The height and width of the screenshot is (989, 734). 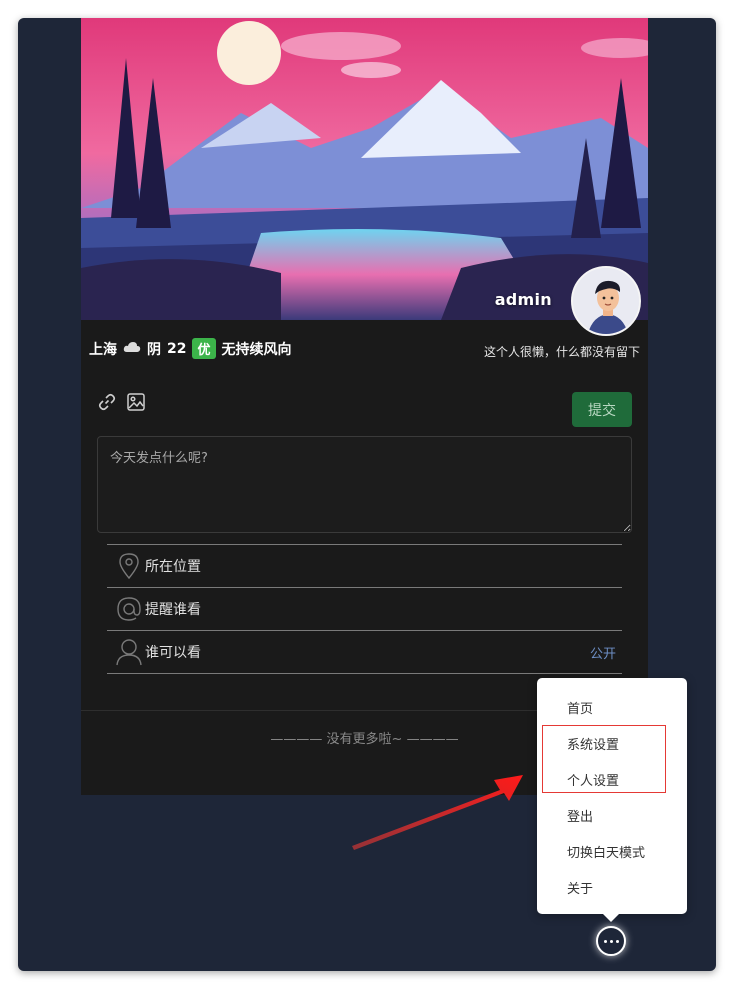 What do you see at coordinates (602, 409) in the screenshot?
I see `submit-button: 提交` at bounding box center [602, 409].